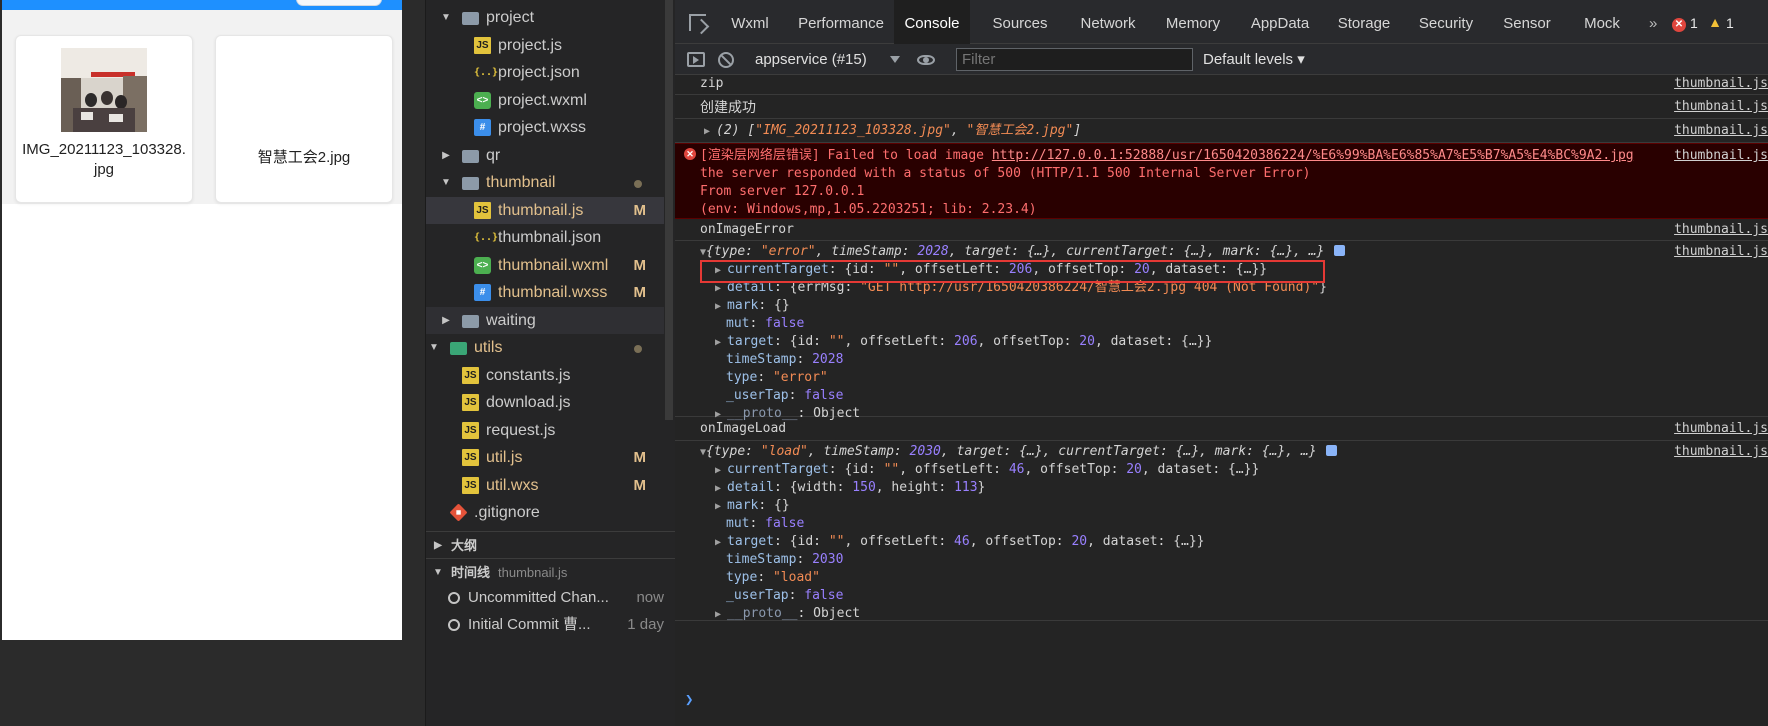 The image size is (1768, 726). Describe the element at coordinates (545, 375) in the screenshot. I see `tree-item: JS constants.js` at that location.